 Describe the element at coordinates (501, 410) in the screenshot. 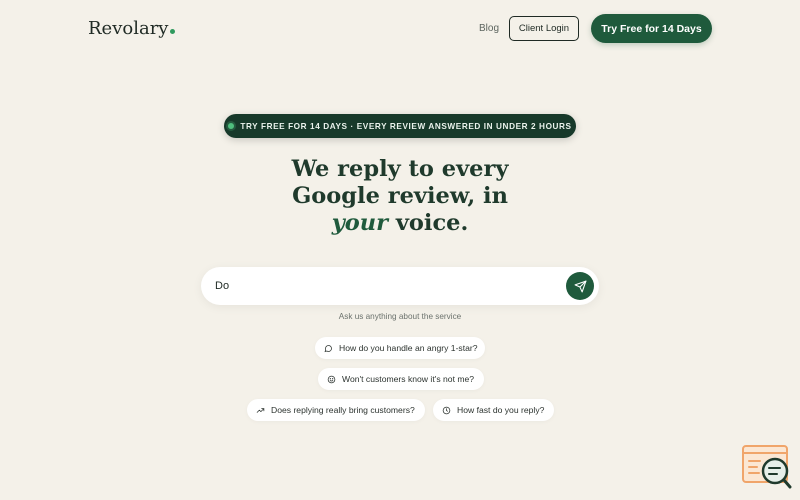

I see `suggestion-label: How fast do you reply?` at that location.